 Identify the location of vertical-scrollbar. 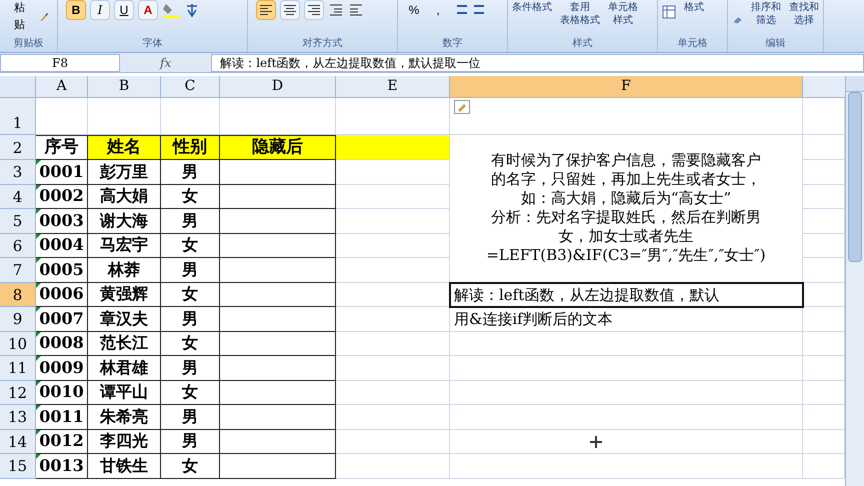
(854, 281).